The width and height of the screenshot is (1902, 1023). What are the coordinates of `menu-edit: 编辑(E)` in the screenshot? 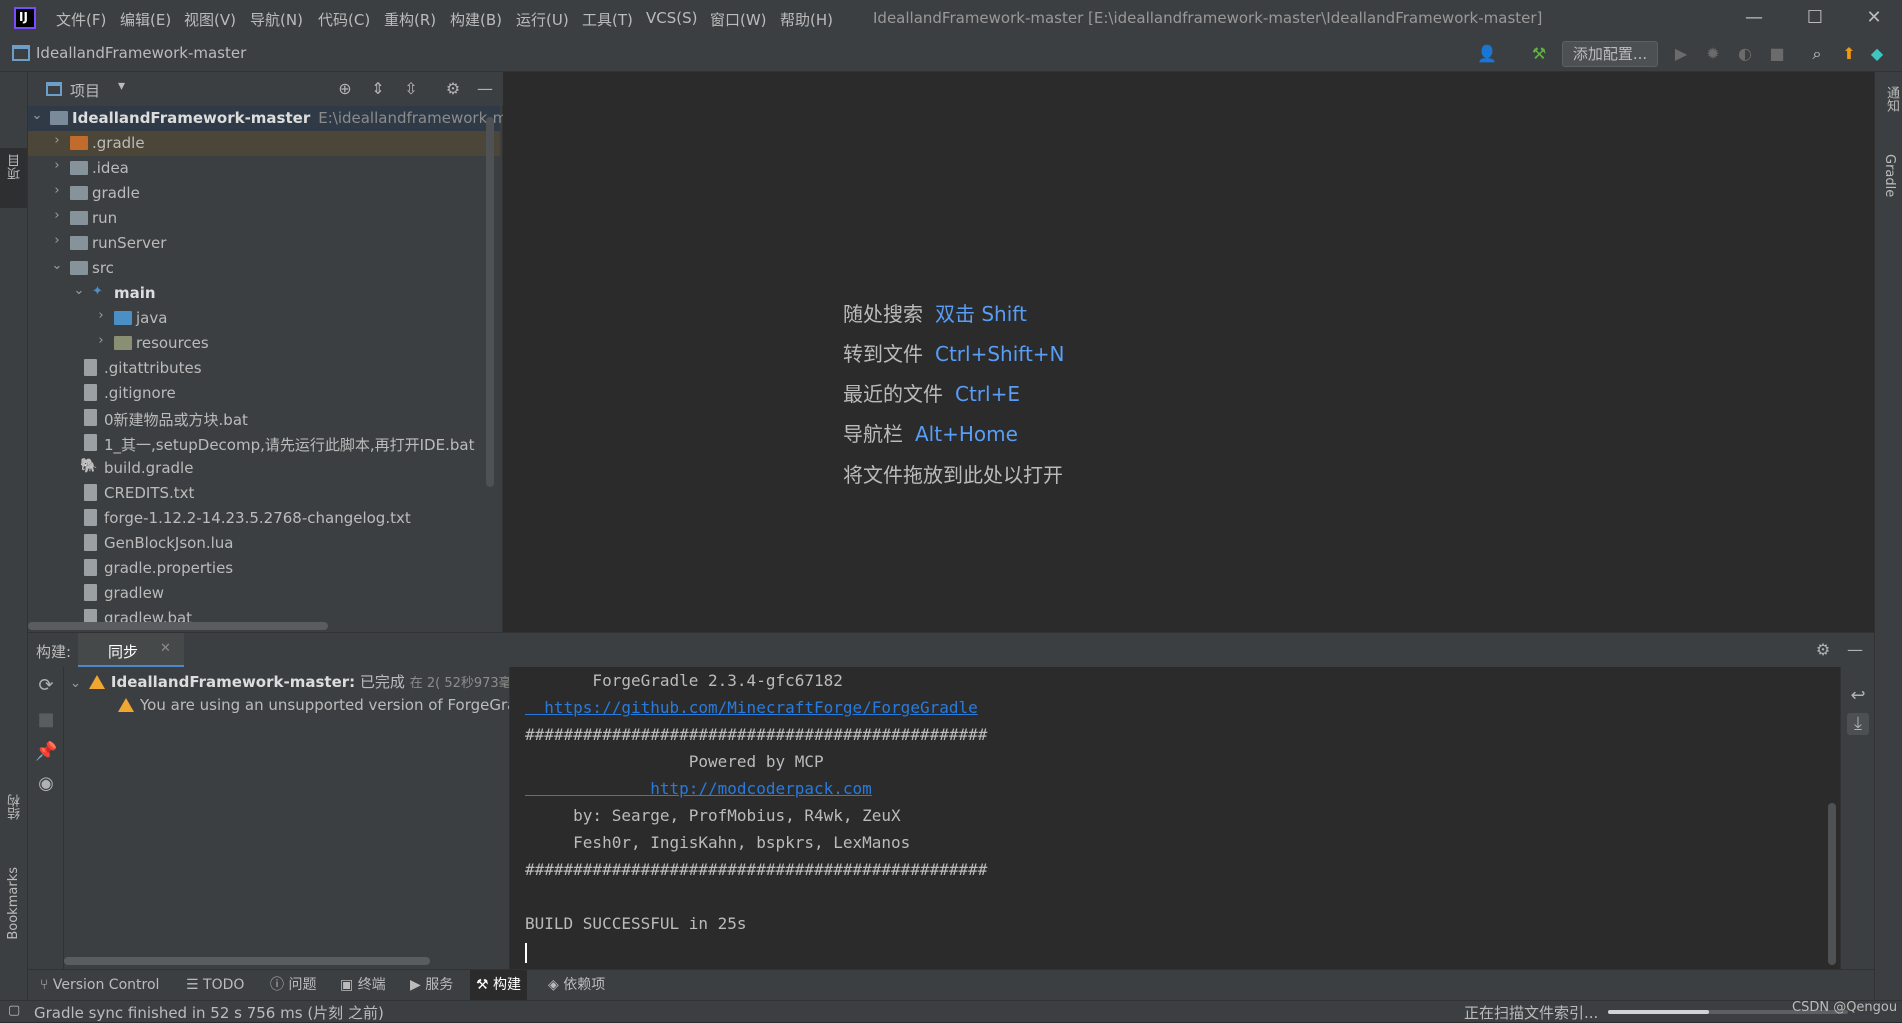 It's located at (145, 19).